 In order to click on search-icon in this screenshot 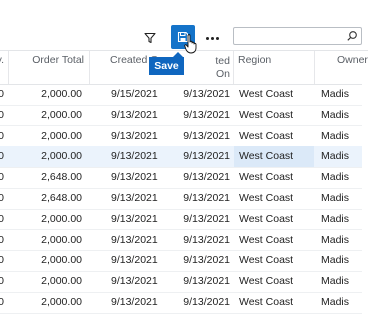, I will do `click(352, 36)`.